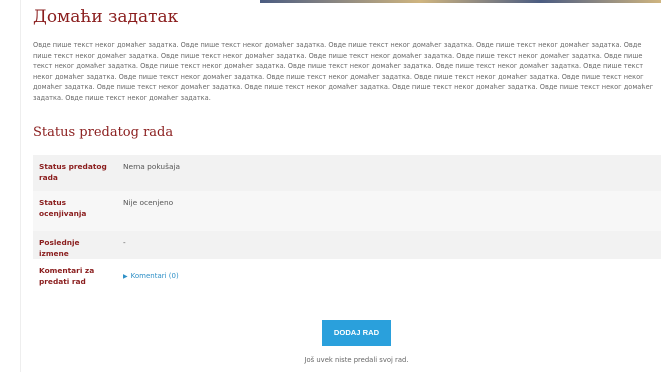  I want to click on status-label-last-modified: Poslednje izmene, so click(59, 248).